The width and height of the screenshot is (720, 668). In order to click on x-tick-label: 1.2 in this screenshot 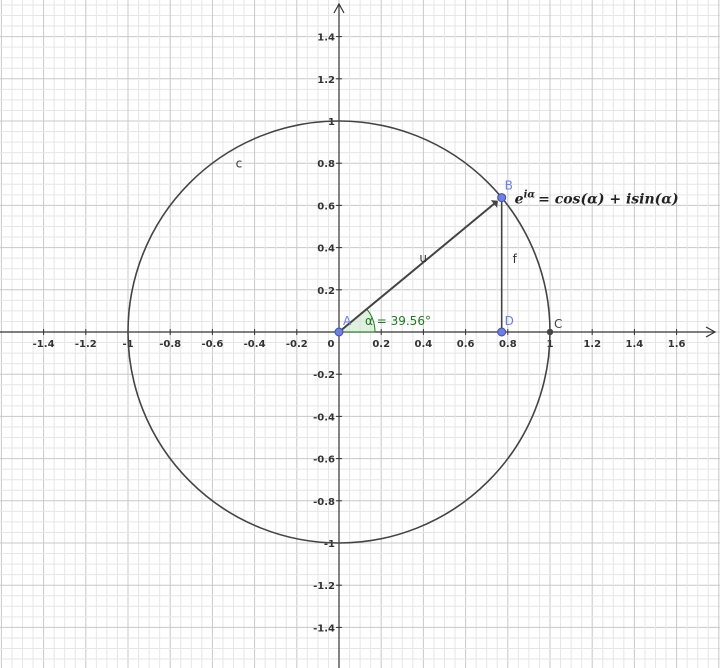, I will do `click(592, 344)`.